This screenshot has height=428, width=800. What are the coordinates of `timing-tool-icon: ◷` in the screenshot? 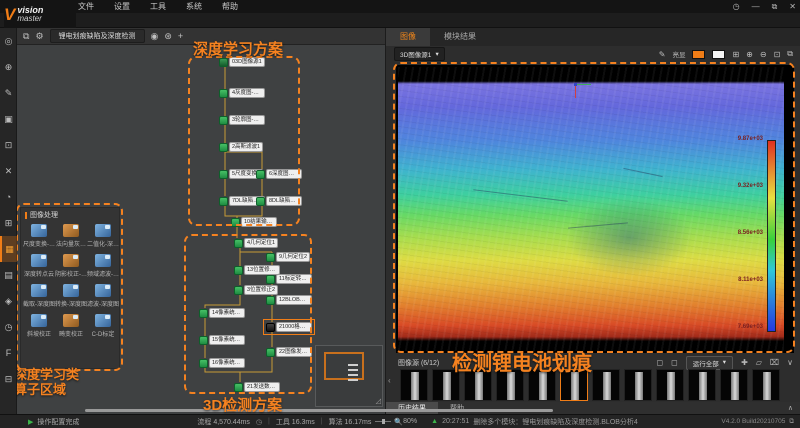 It's located at (8, 327).